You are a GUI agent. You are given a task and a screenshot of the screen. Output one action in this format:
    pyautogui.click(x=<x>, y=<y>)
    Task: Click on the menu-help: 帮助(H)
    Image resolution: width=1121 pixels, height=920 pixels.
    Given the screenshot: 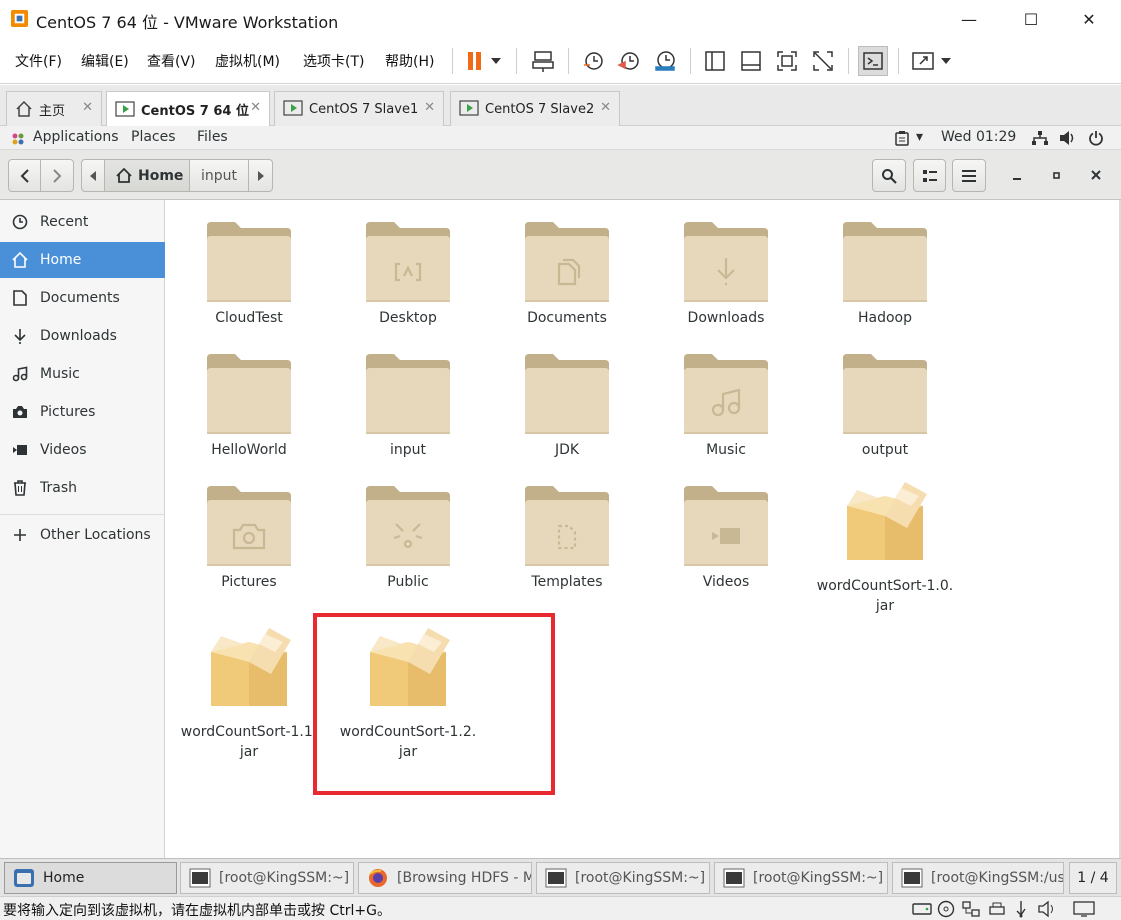 What is the action you would take?
    pyautogui.click(x=409, y=61)
    